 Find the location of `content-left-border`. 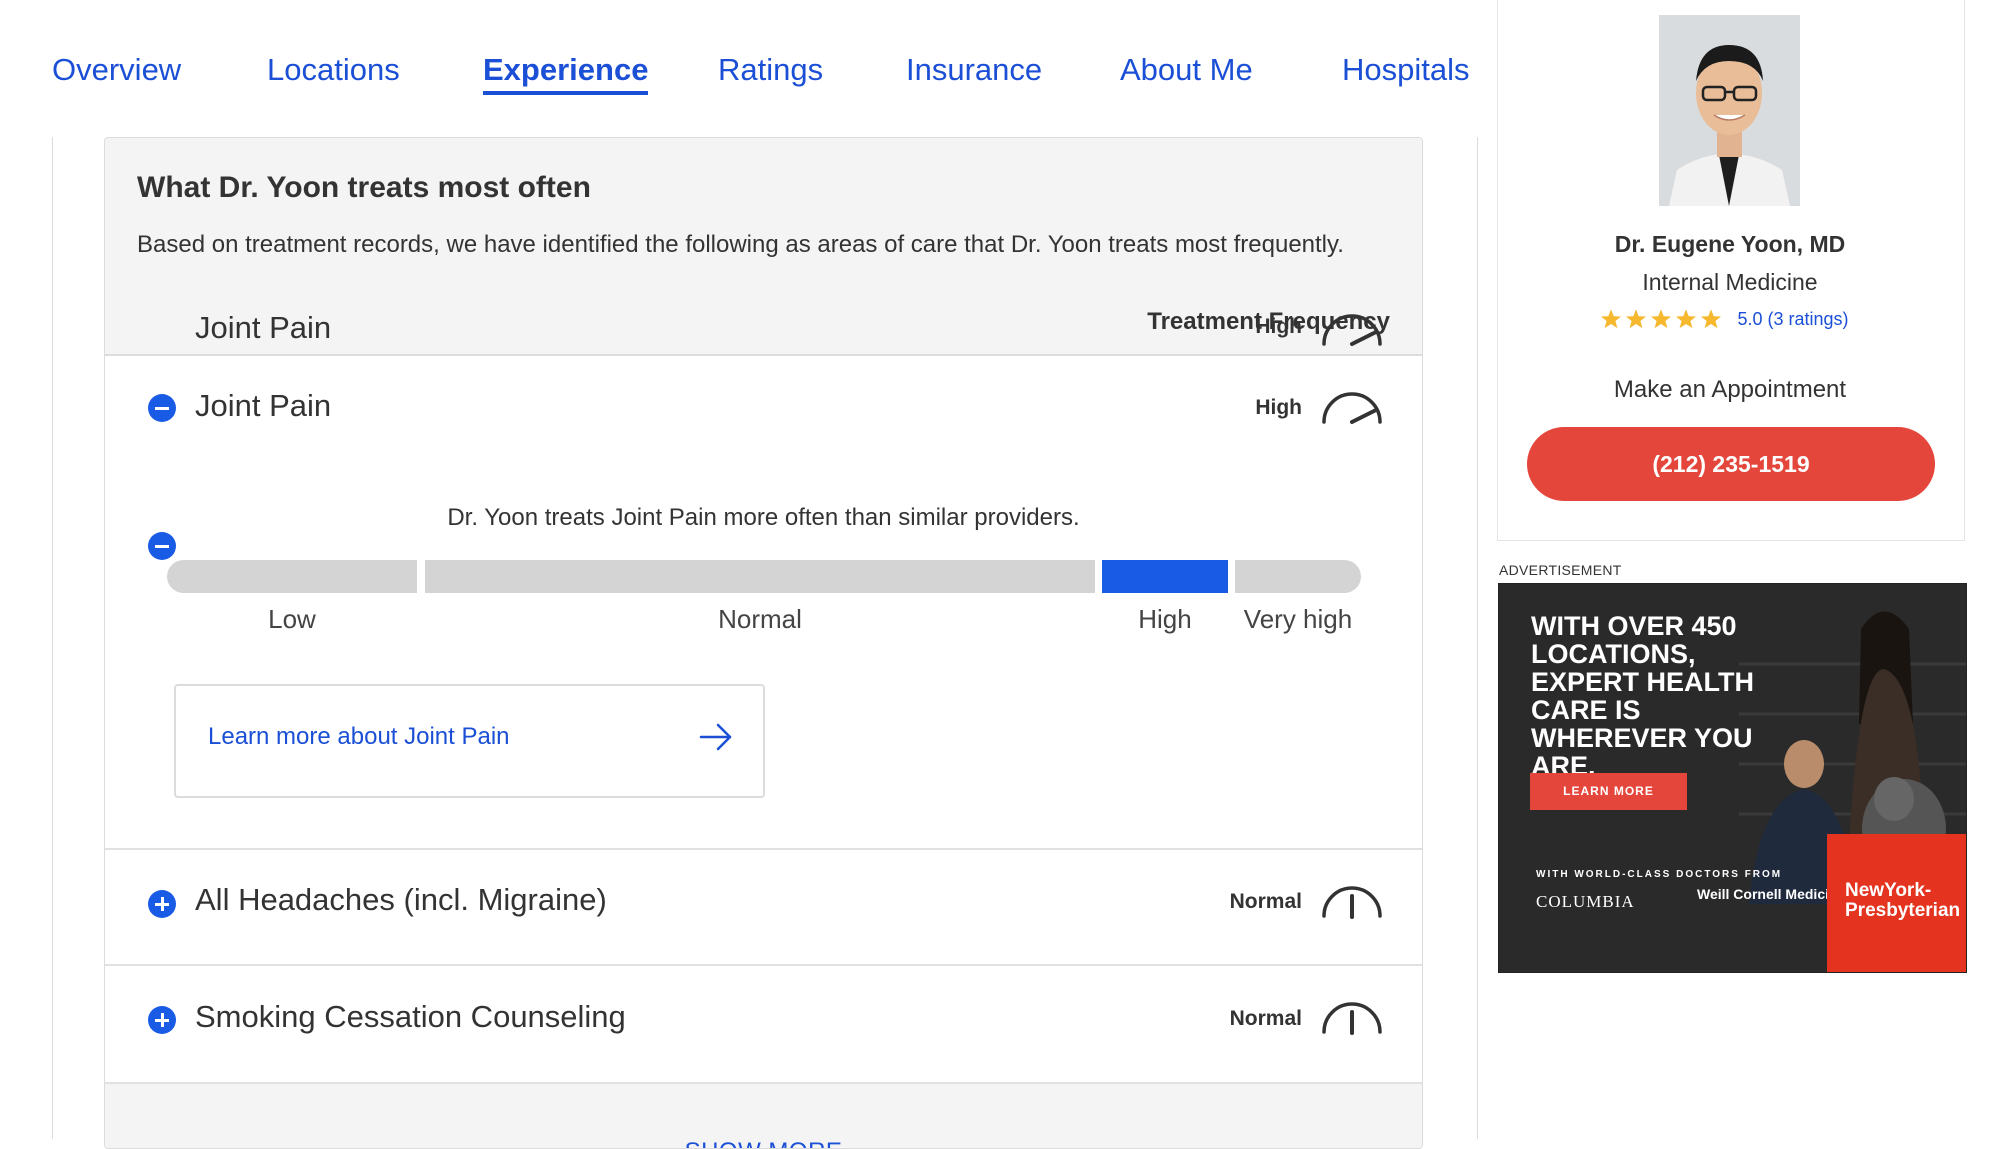

content-left-border is located at coordinates (52, 638).